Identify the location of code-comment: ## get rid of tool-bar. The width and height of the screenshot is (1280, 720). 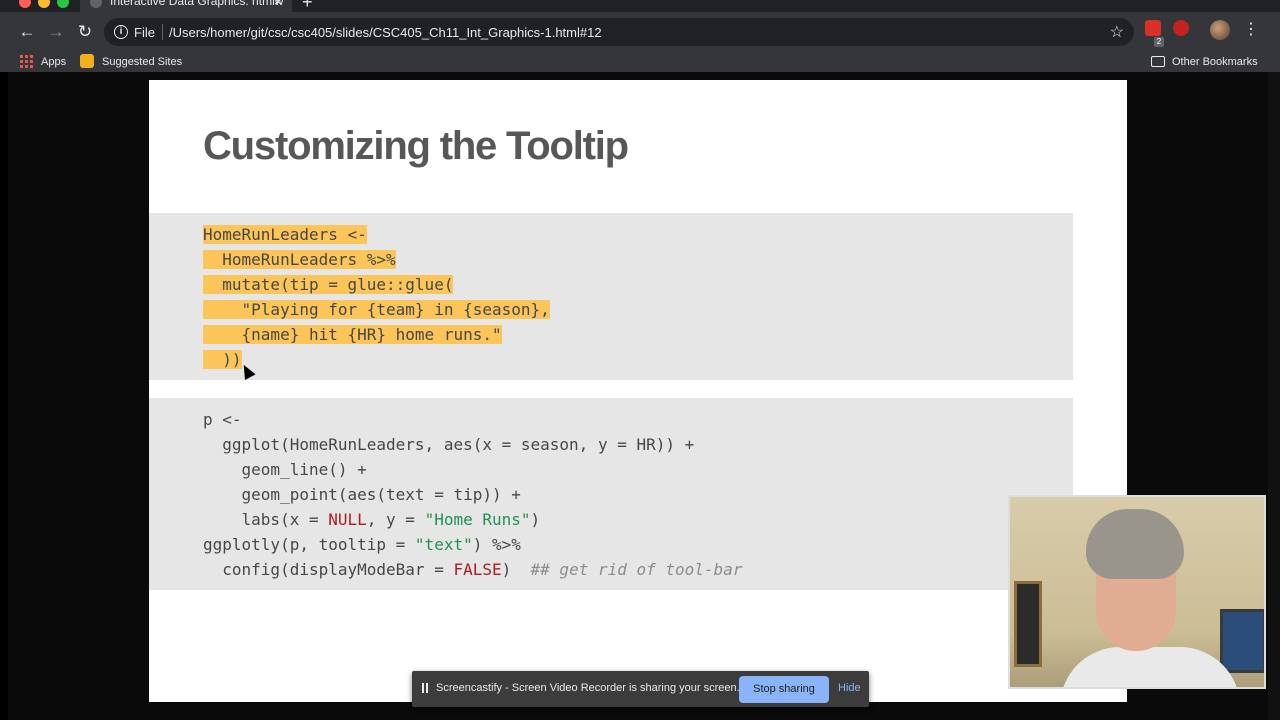
(636, 569).